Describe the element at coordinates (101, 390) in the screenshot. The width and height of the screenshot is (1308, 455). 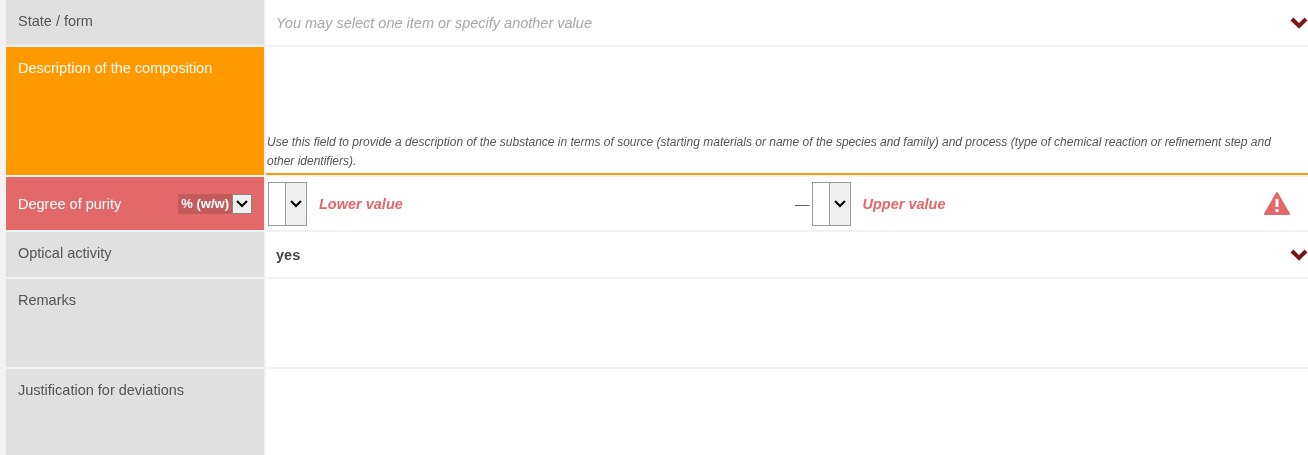
I see `field-label: Justification for deviations` at that location.